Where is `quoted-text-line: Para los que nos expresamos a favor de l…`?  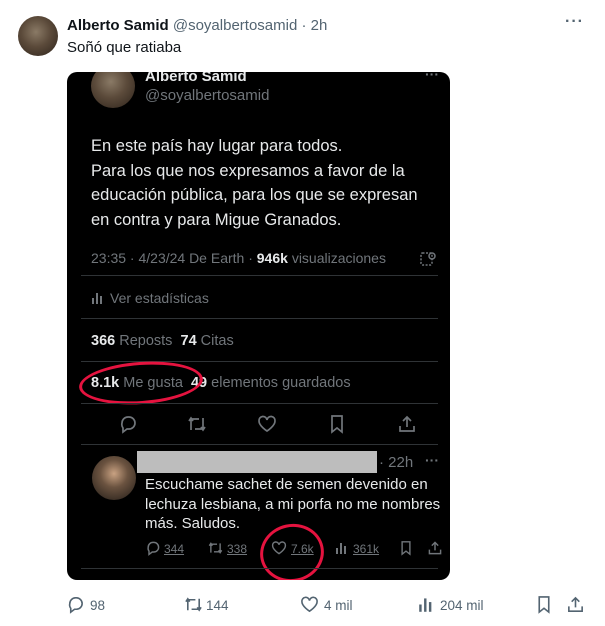 quoted-text-line: Para los que nos expresamos a favor de l… is located at coordinates (248, 170).